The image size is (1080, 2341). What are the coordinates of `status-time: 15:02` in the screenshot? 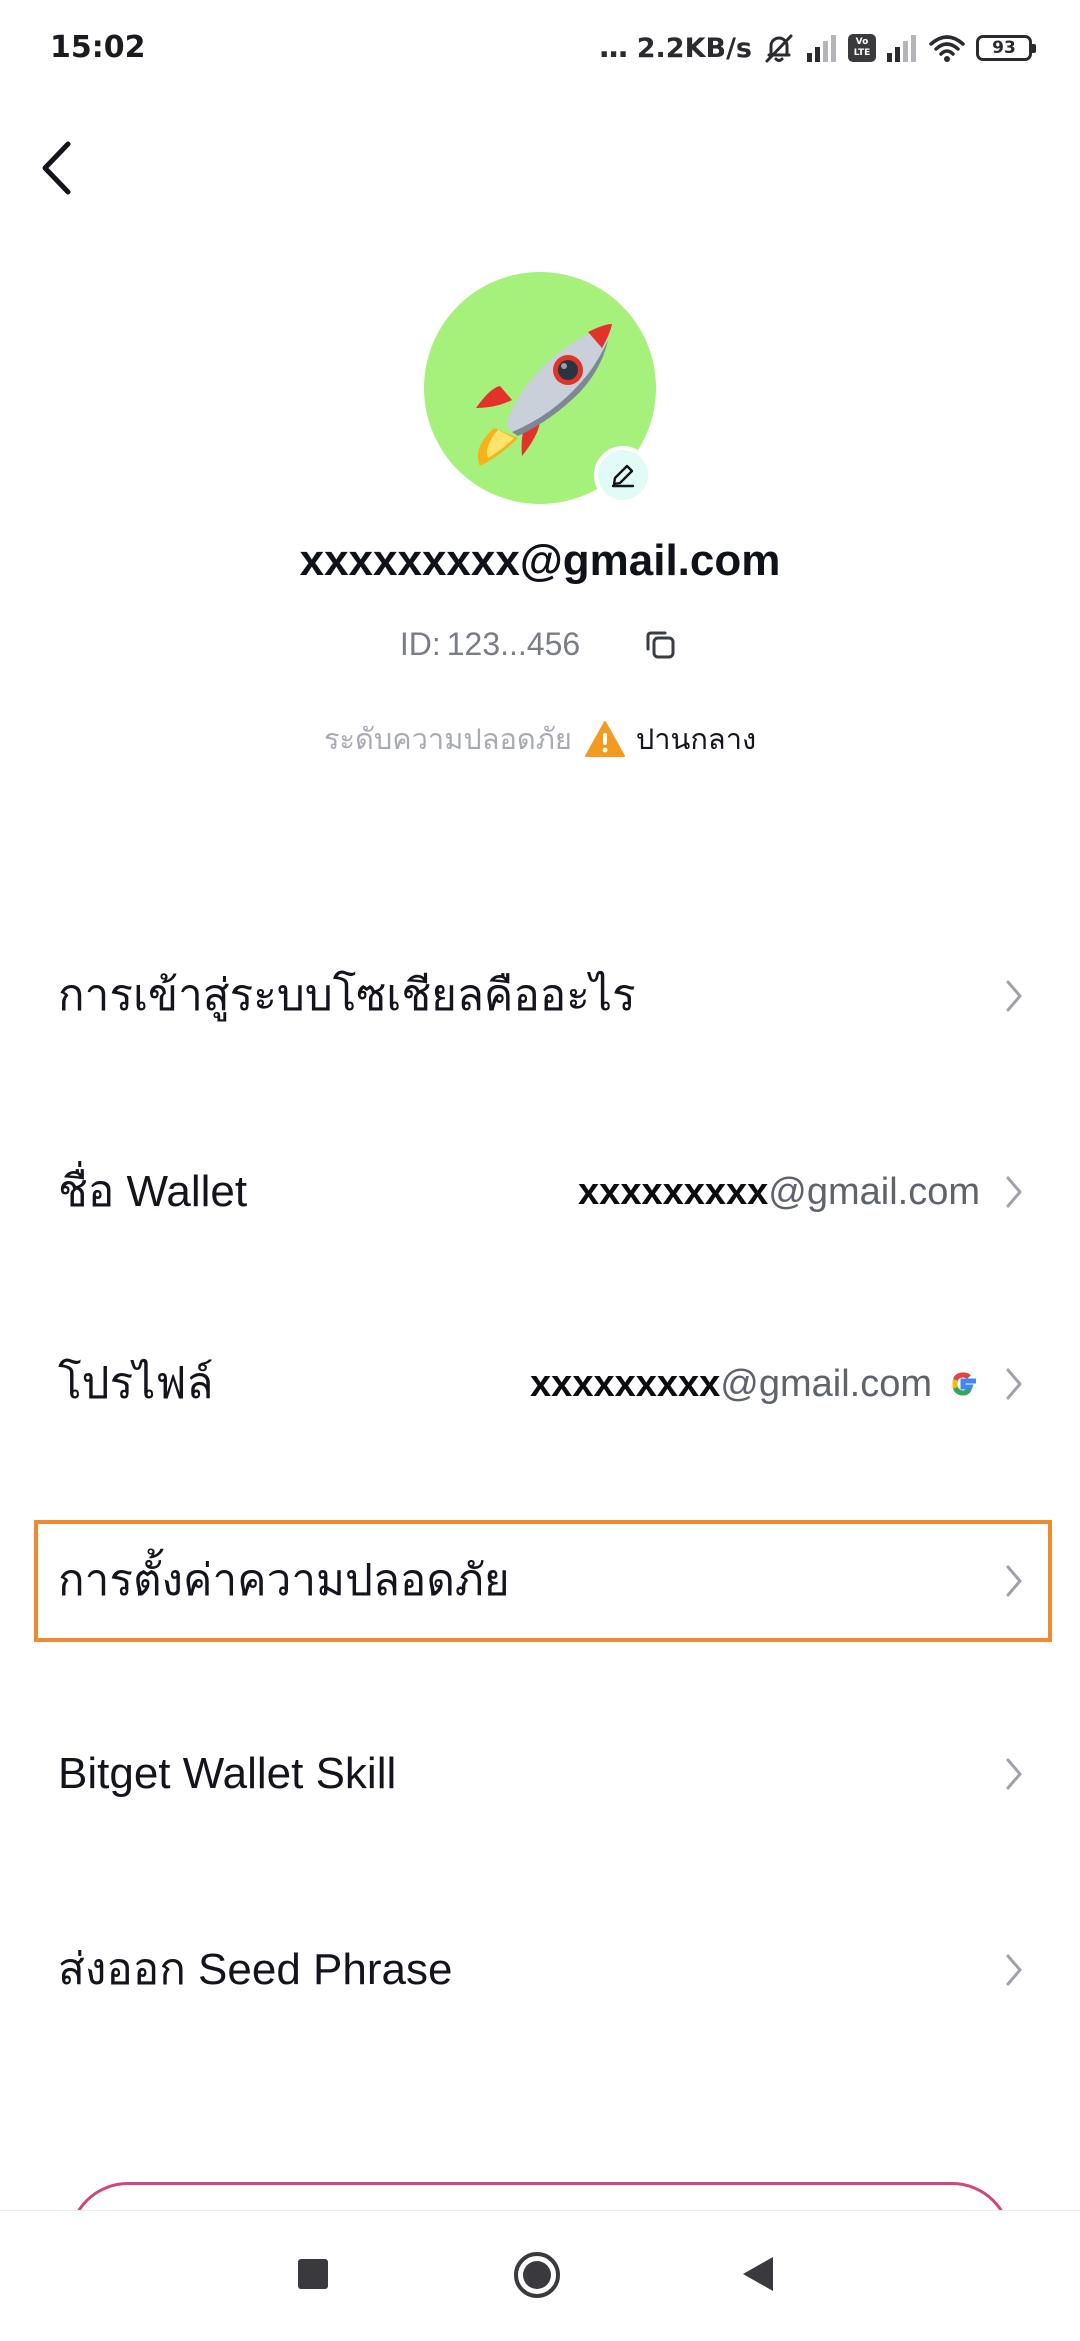 It's located at (98, 47).